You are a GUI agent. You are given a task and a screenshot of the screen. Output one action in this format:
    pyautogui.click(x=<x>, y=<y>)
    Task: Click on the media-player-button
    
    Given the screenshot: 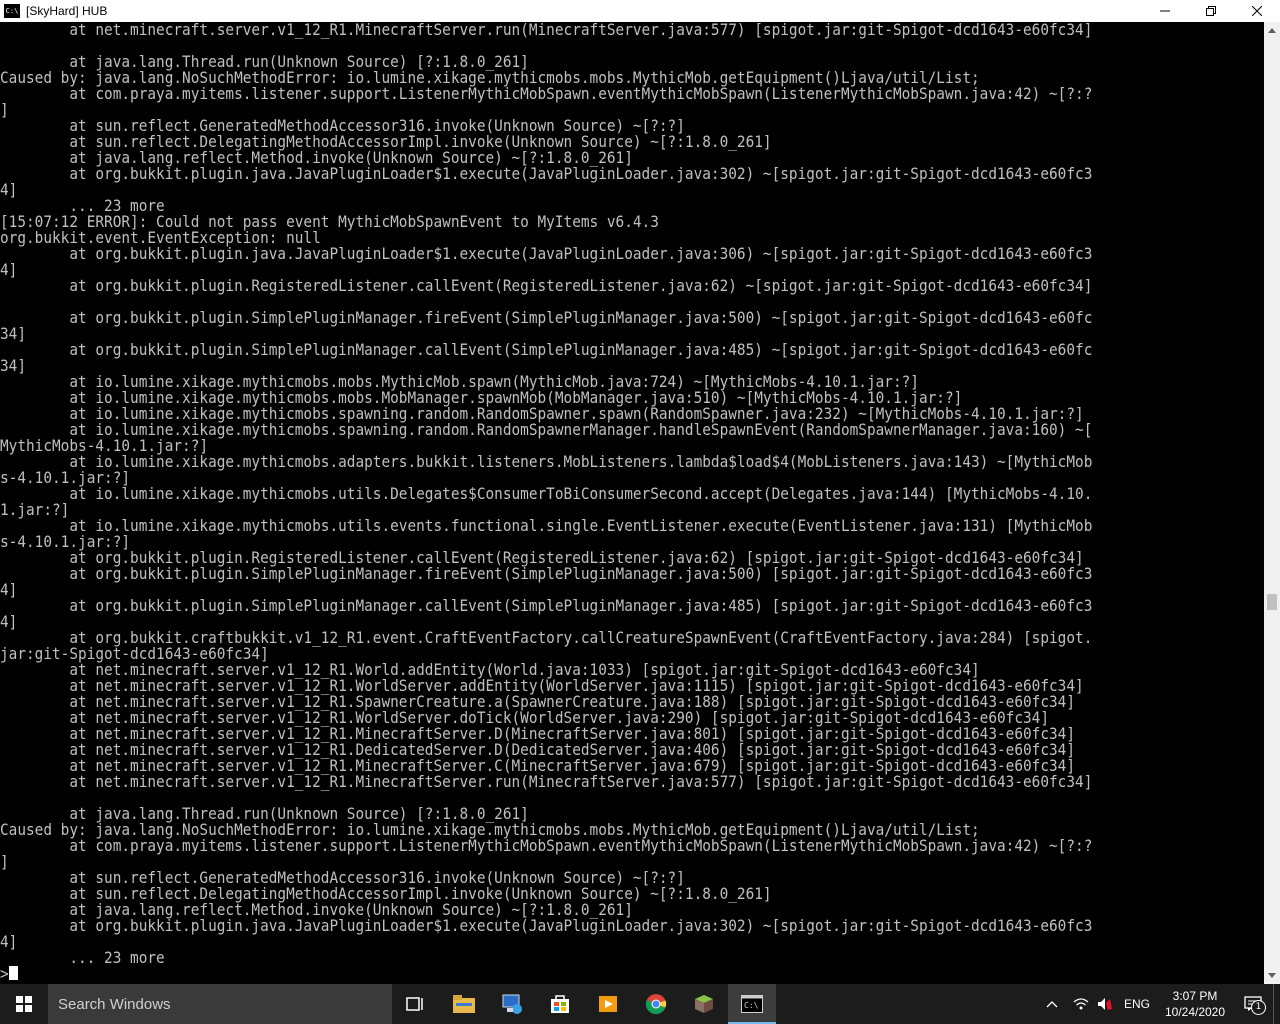 What is the action you would take?
    pyautogui.click(x=608, y=1004)
    